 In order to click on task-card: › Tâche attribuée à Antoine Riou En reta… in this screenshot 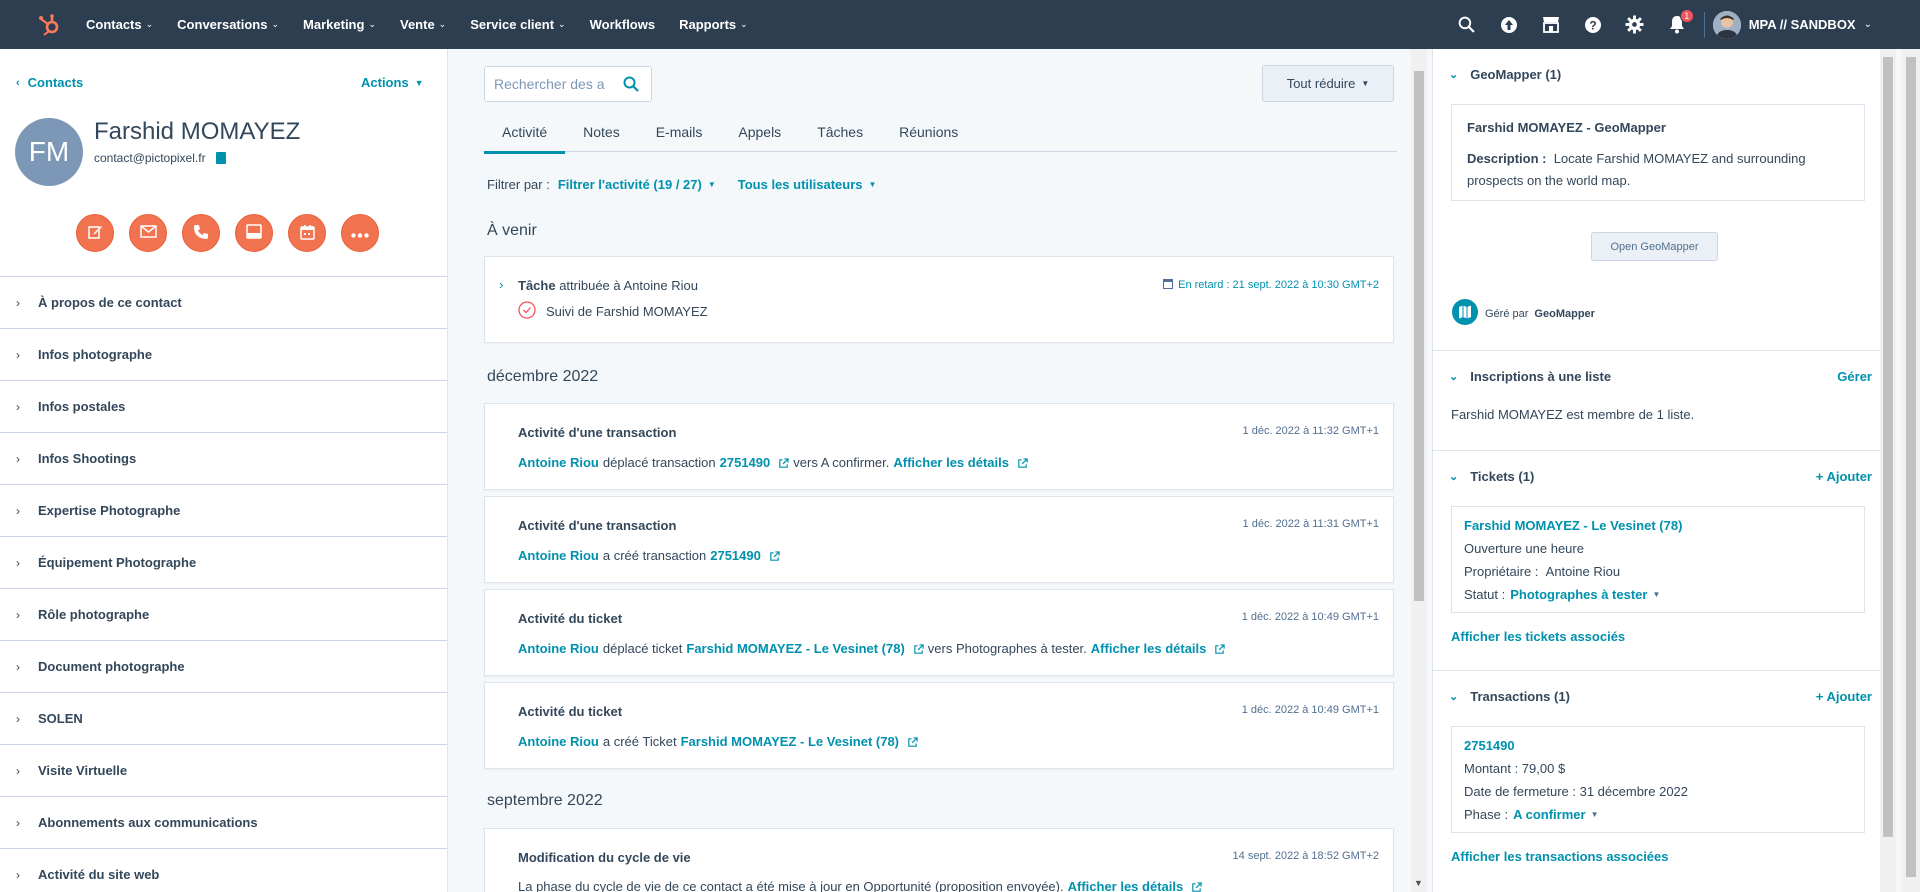, I will do `click(939, 299)`.